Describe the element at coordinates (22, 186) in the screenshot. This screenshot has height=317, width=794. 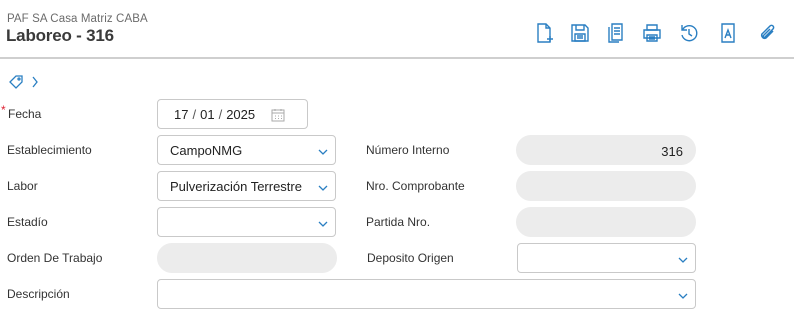
I see `labor-label: Labor` at that location.